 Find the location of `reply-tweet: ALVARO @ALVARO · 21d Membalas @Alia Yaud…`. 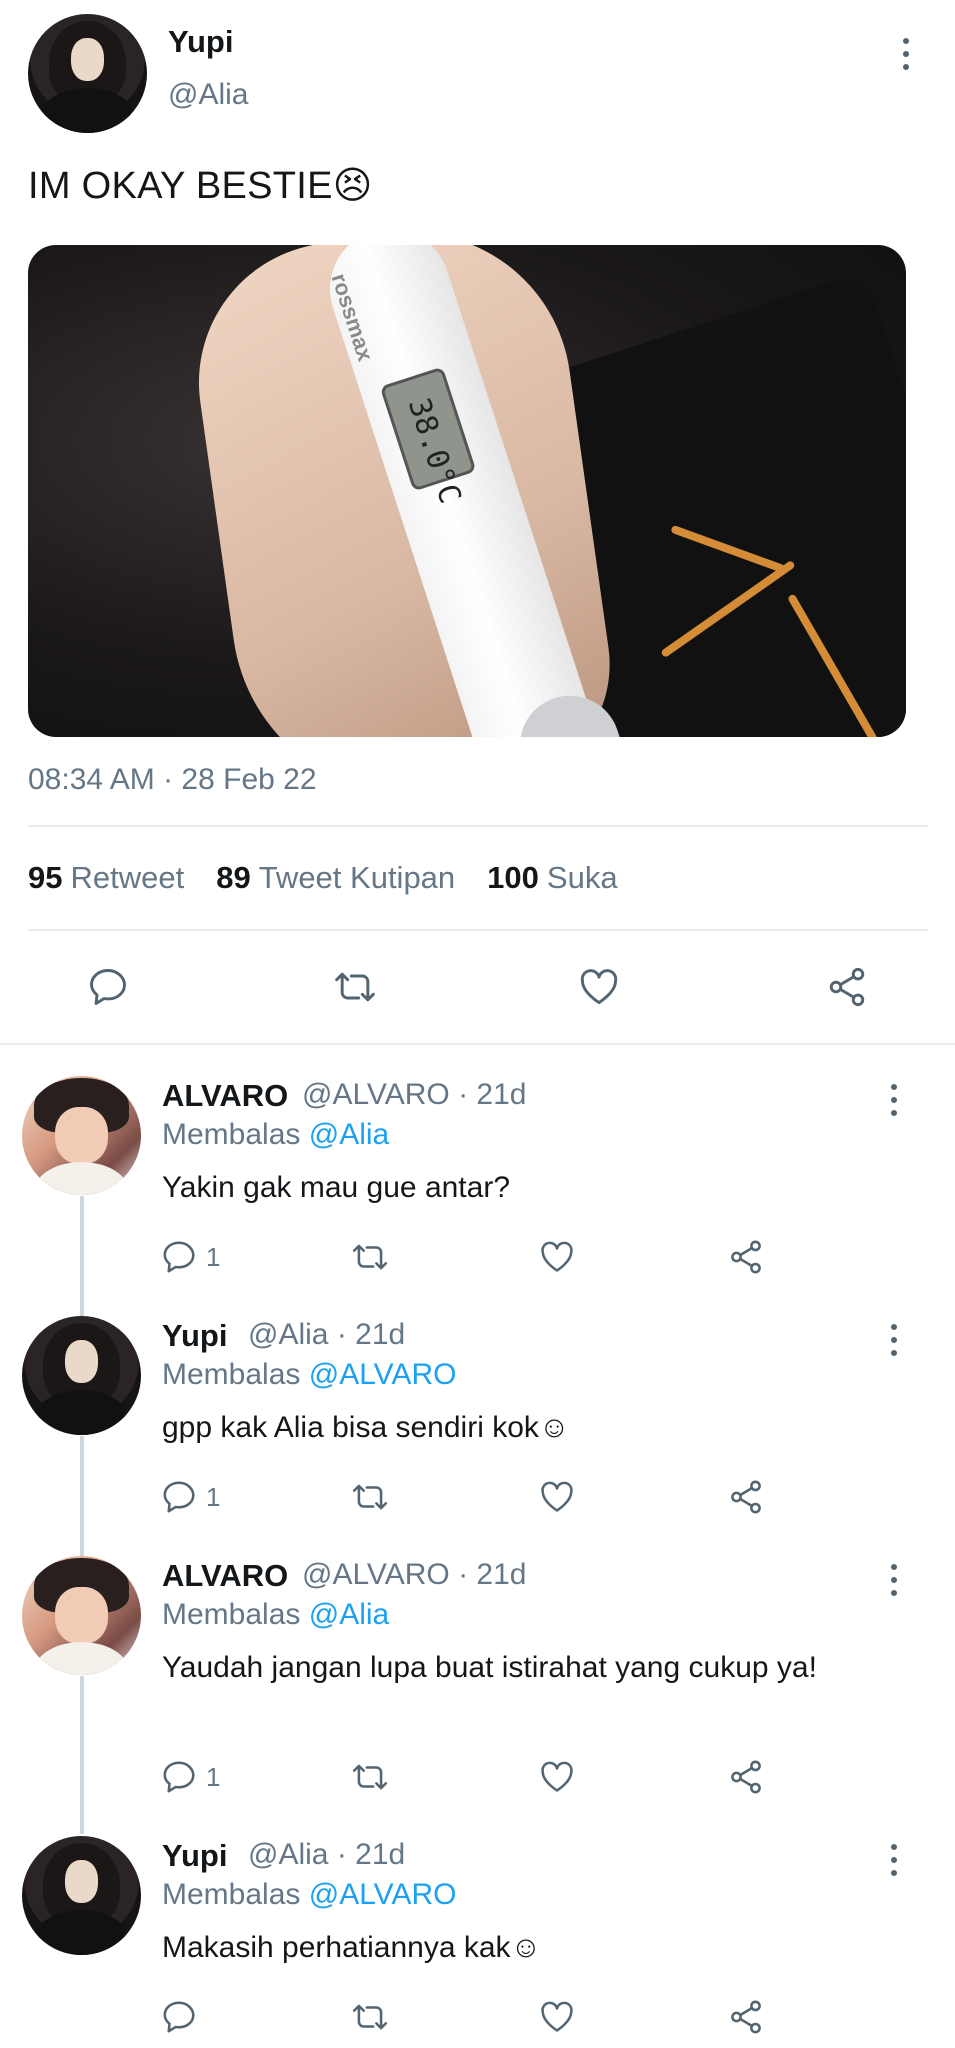

reply-tweet: ALVARO @ALVARO · 21d Membalas @Alia Yaud… is located at coordinates (477, 1696).